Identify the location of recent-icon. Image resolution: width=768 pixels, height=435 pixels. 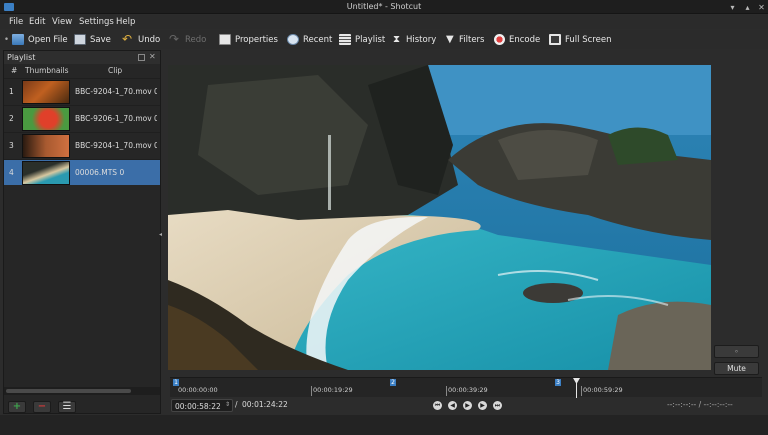
(293, 39).